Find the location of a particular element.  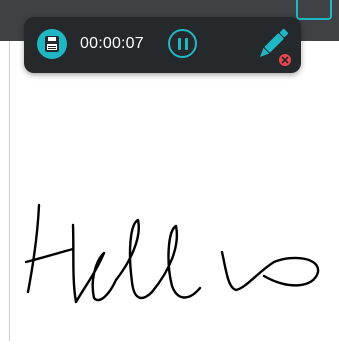

save-button is located at coordinates (52, 44).